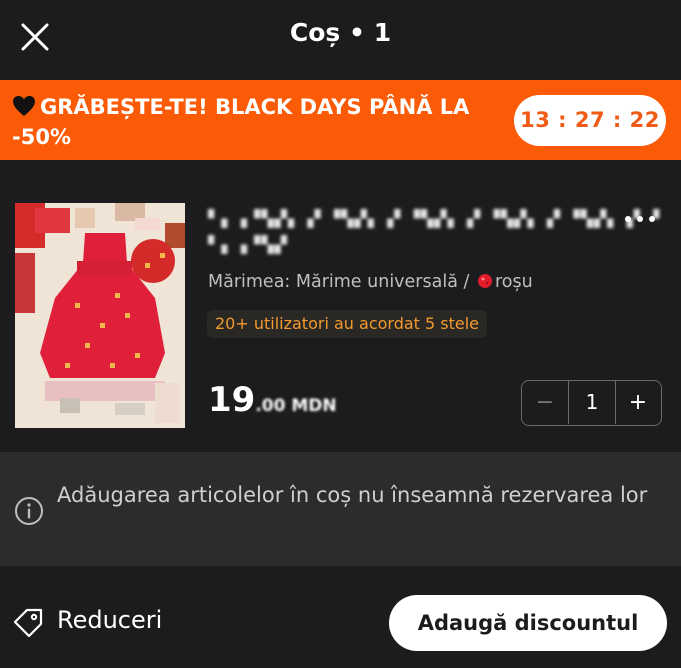 The image size is (681, 668). I want to click on product-thumbnail, so click(100, 315).